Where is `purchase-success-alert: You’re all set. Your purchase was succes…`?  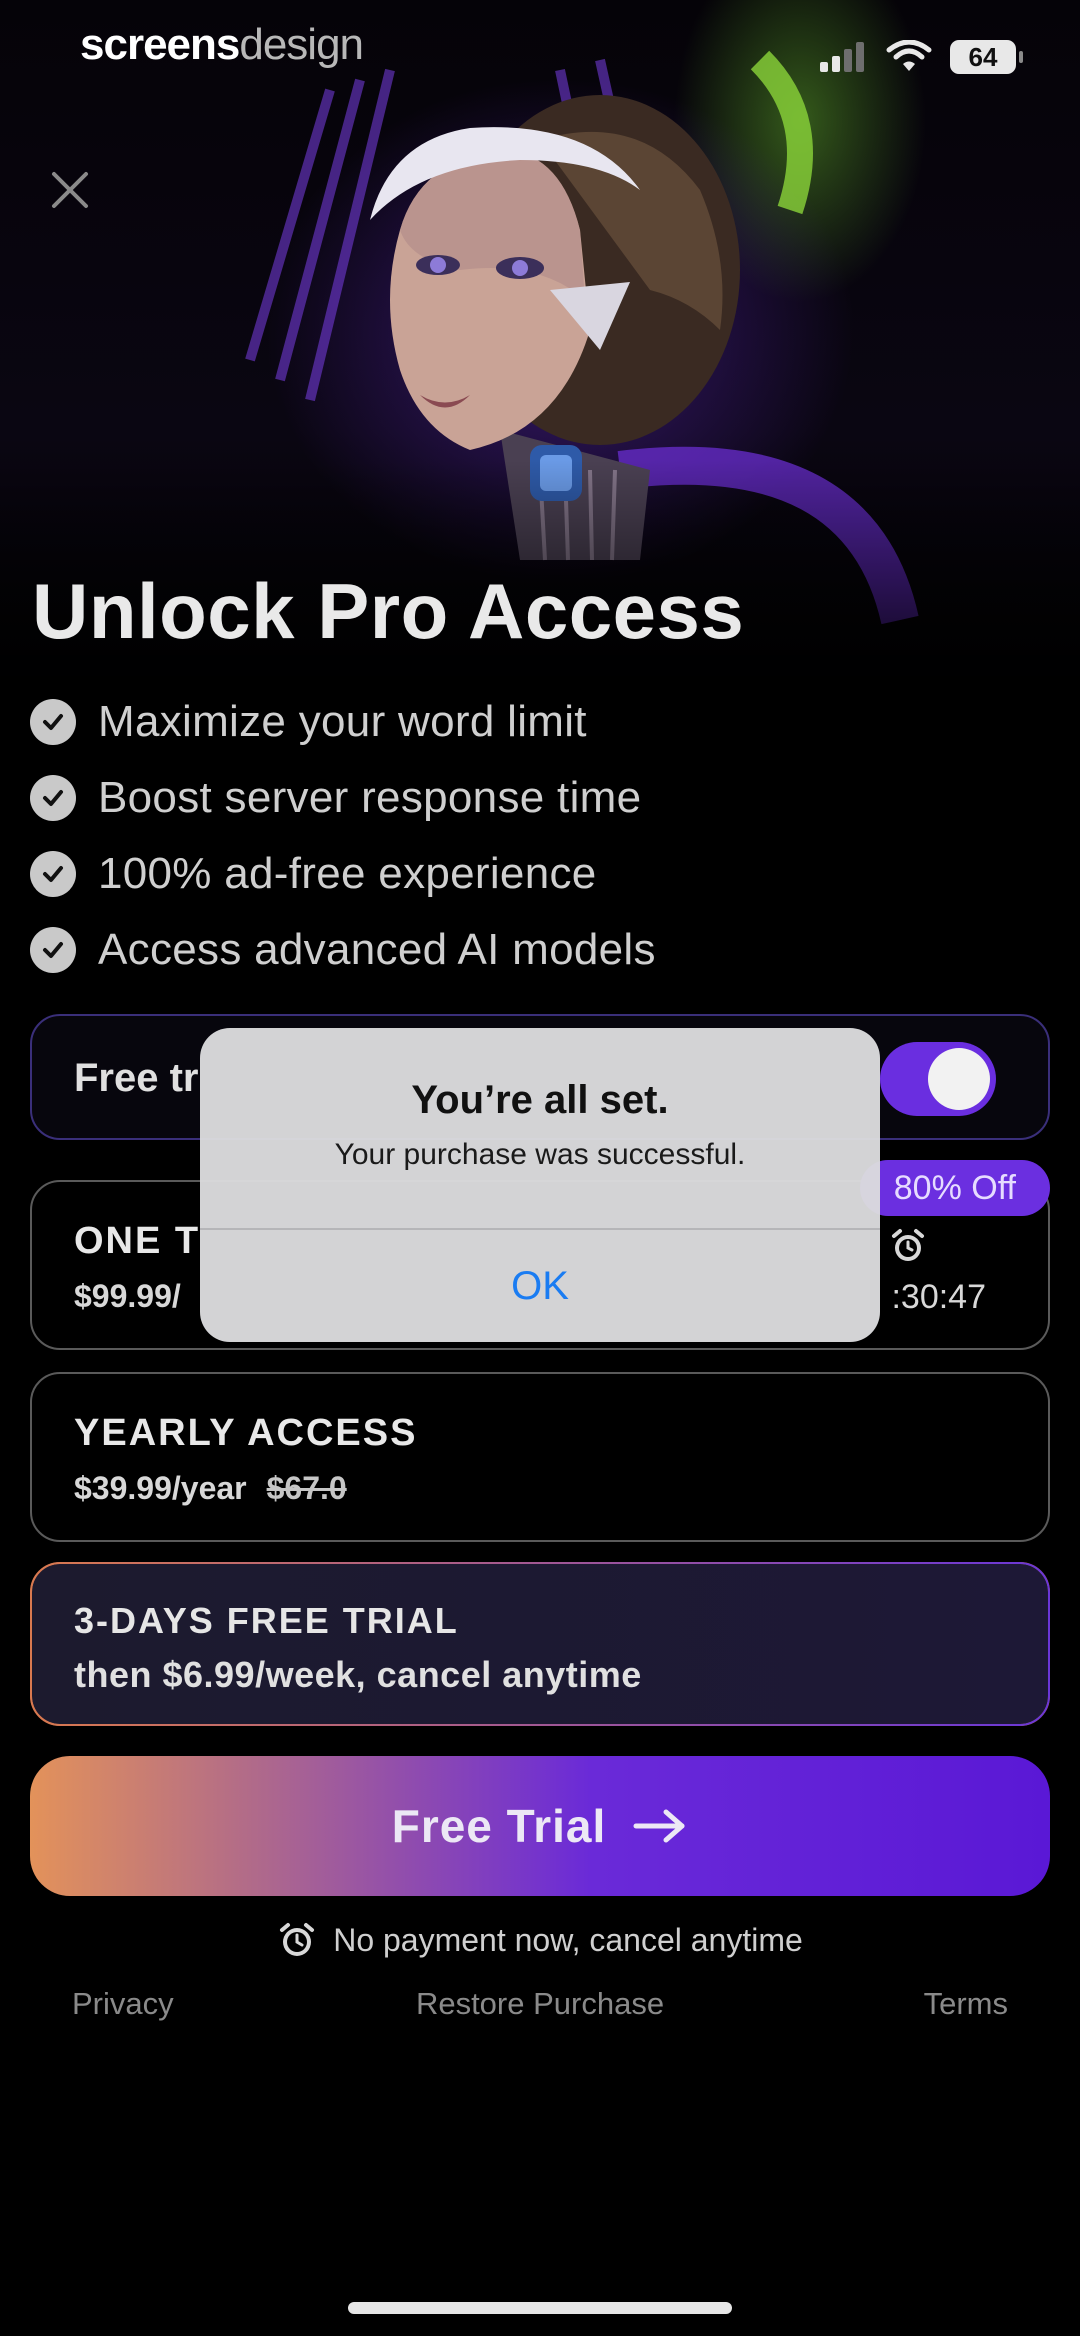
purchase-success-alert: You’re all set. Your purchase was succes… is located at coordinates (540, 1185).